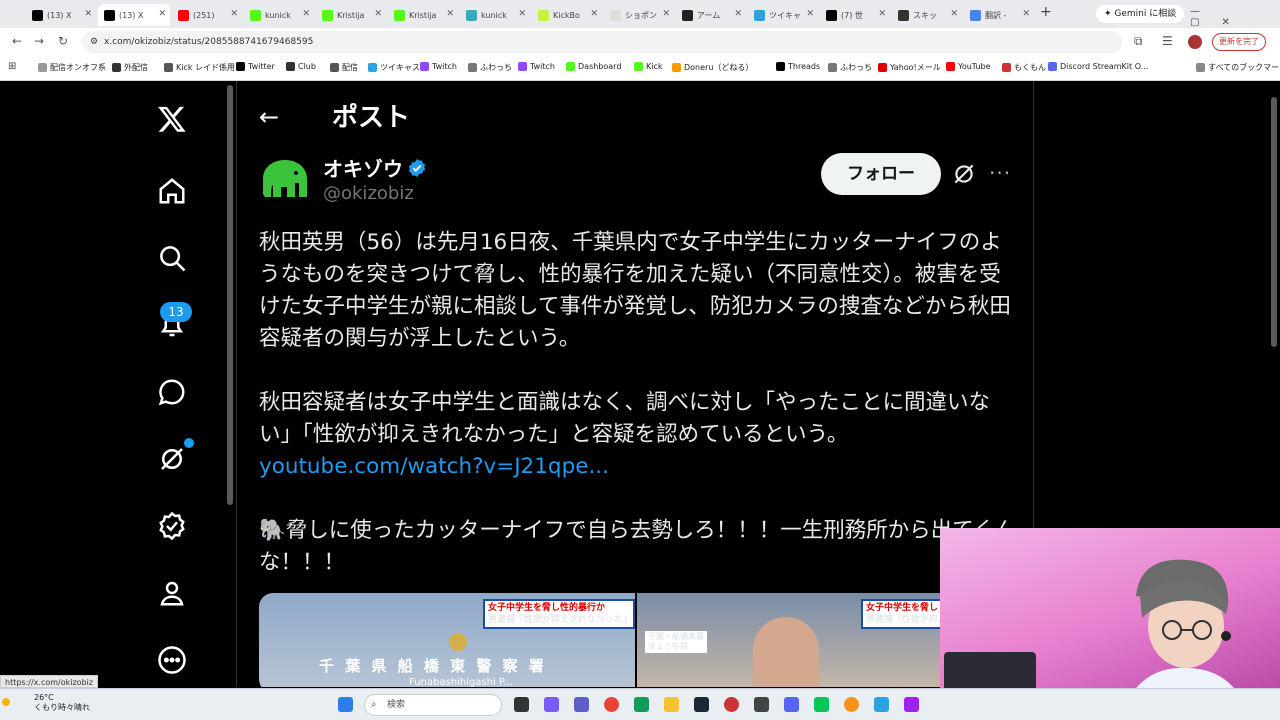  I want to click on forward-icon: →, so click(39, 41).